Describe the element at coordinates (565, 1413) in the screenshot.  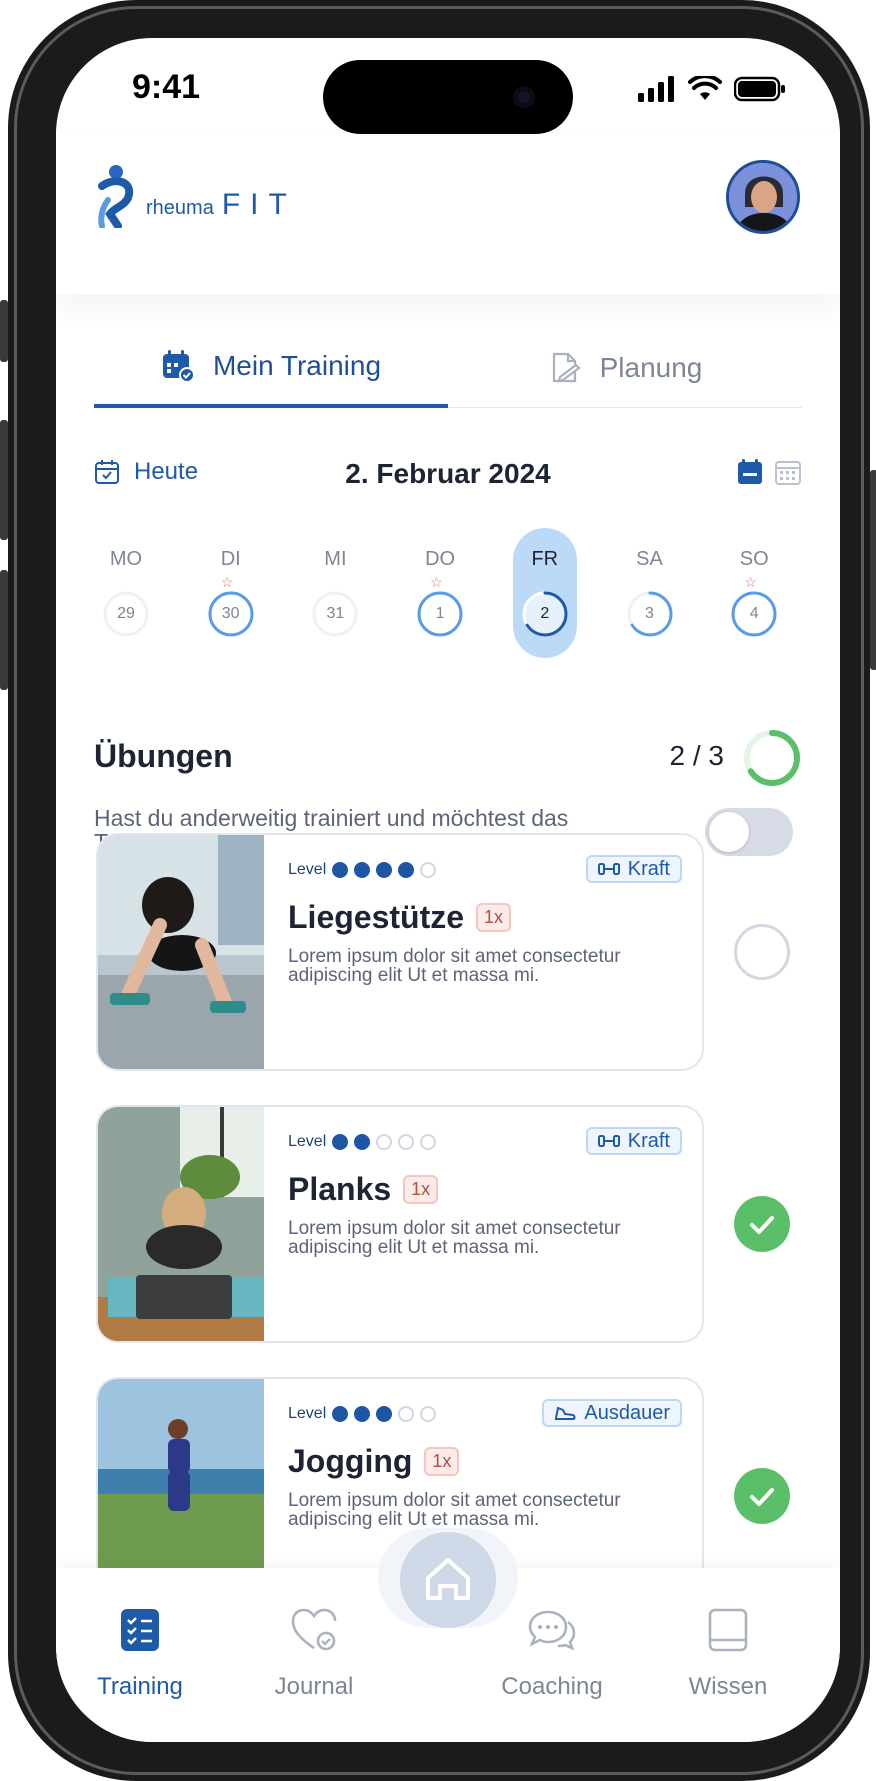
I see `shoe-icon` at that location.